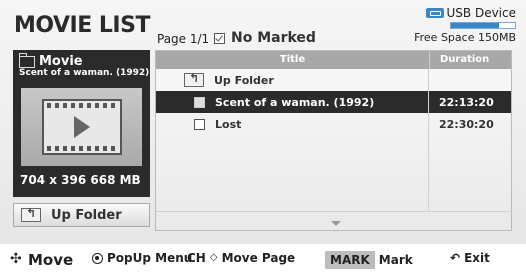 This screenshot has width=526, height=276. I want to click on footer-move: Move, so click(41, 260).